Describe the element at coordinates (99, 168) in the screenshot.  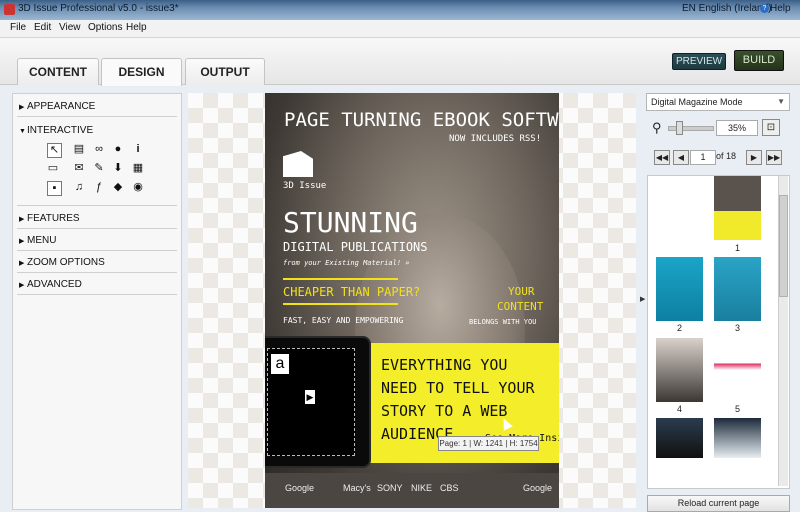
I see `wrench-icon: ✎` at that location.